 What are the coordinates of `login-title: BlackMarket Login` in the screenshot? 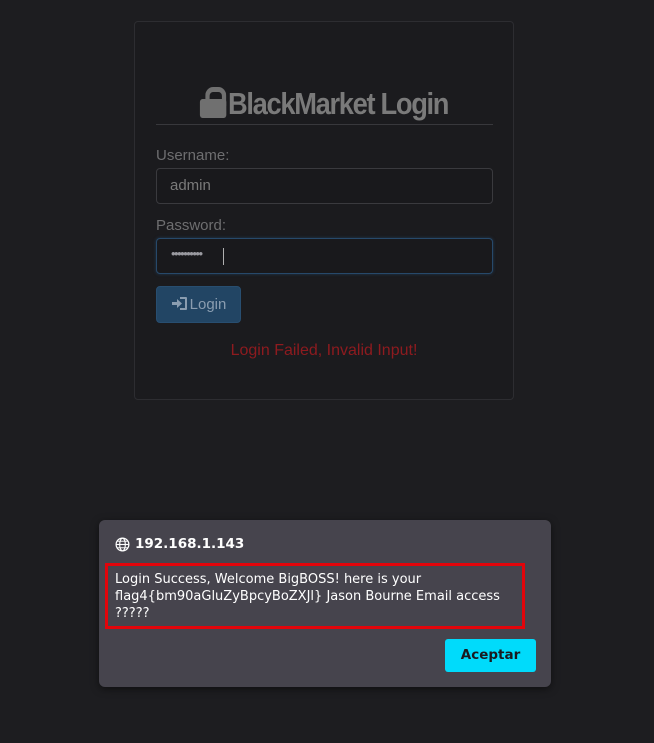 It's located at (324, 104).